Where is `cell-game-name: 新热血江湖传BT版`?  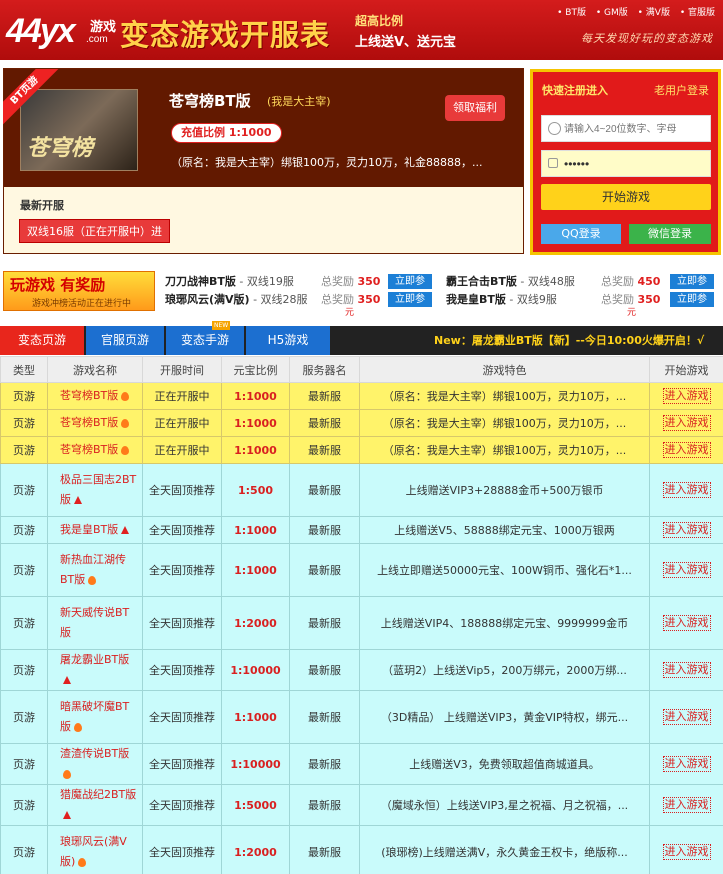
cell-game-name: 新热血江湖传BT版 is located at coordinates (95, 570).